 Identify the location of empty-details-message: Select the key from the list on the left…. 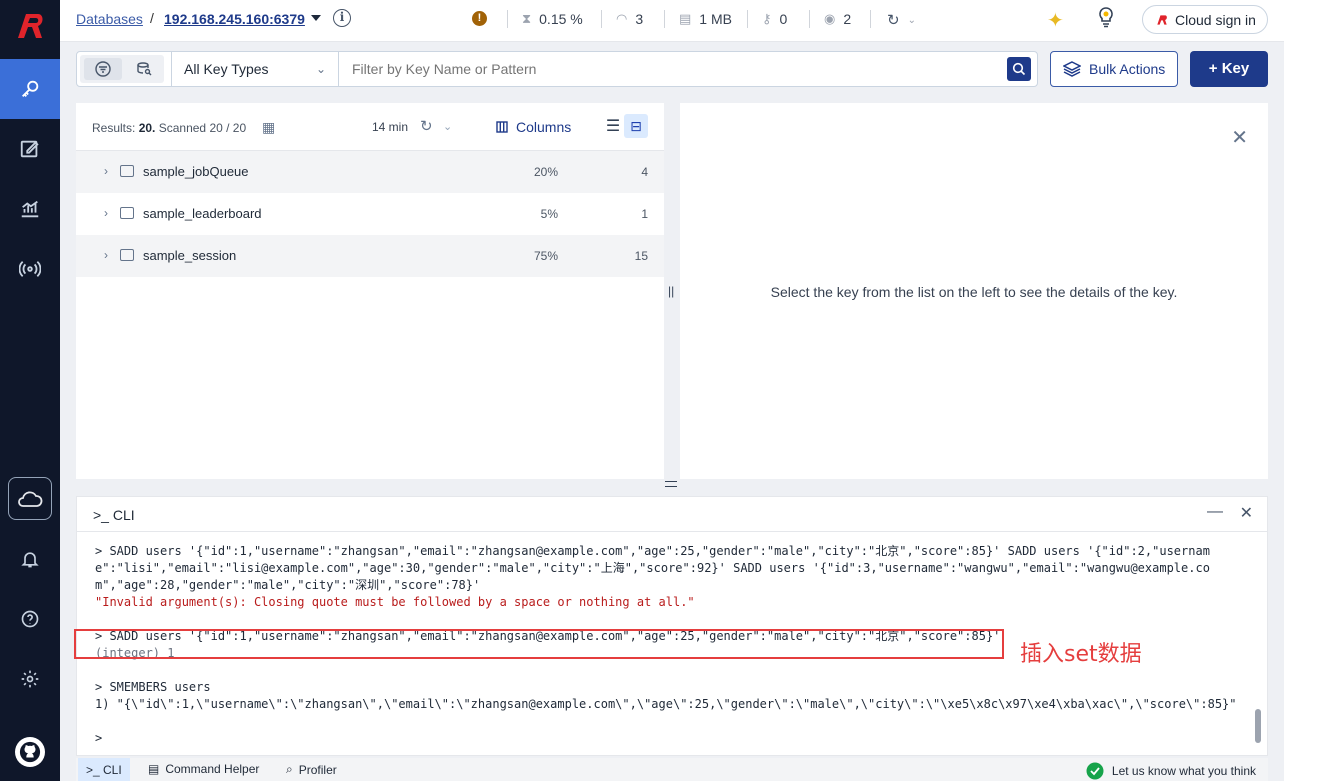
(974, 292).